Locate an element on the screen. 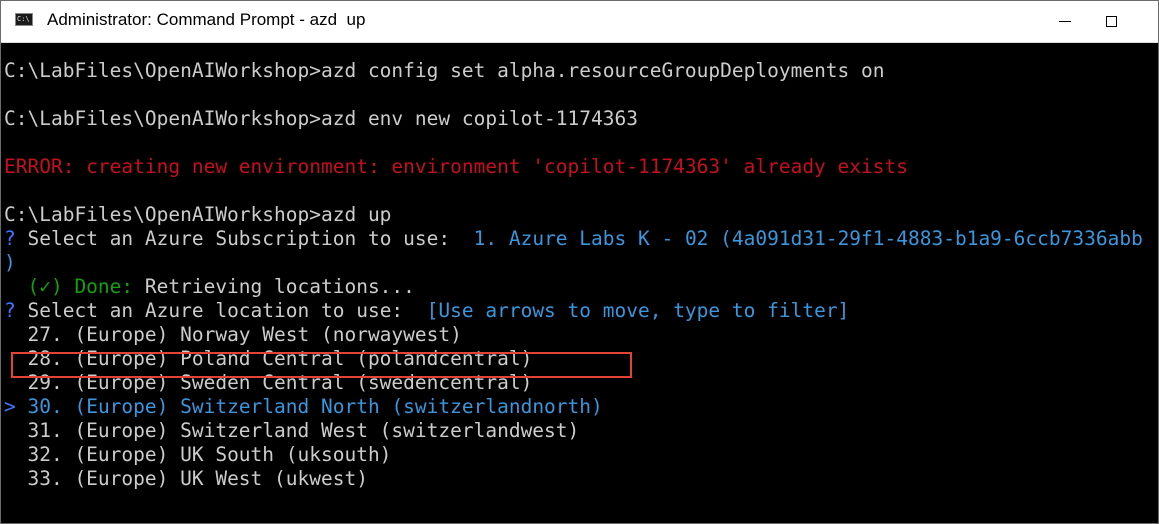 This screenshot has height=524, width=1159. location-option: 33. (Europe) UK West (ukwest) is located at coordinates (186, 479).